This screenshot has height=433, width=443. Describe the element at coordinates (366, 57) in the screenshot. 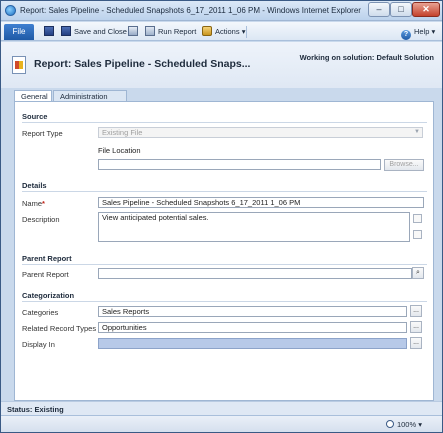

I see `solution-label: Working on solution: Default Solution` at that location.